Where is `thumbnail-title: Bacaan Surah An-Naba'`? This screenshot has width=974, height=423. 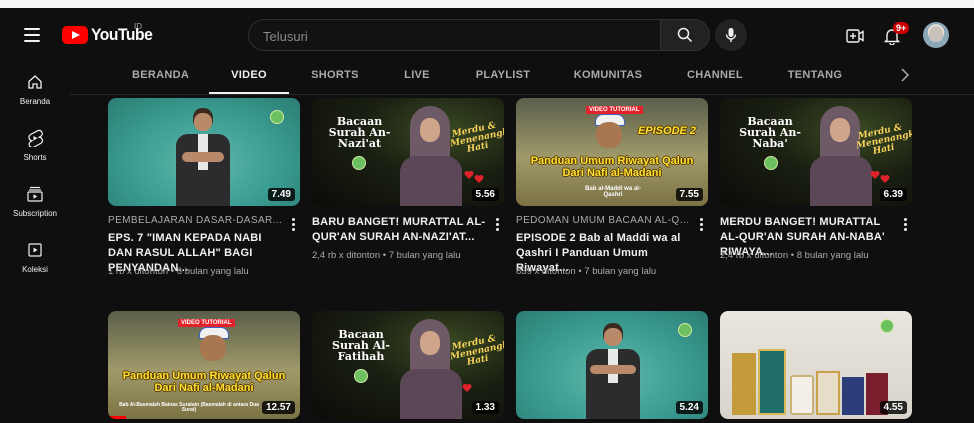
thumbnail-title: Bacaan Surah An-Naba' is located at coordinates (770, 132).